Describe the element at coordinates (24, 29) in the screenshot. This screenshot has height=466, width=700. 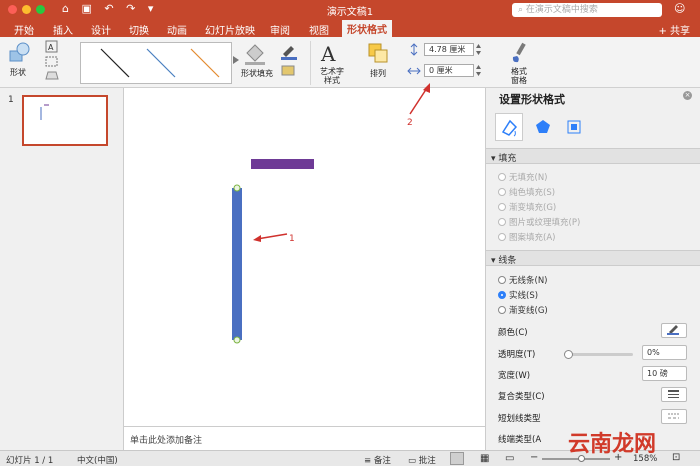
I see `tab-home: 开始` at that location.